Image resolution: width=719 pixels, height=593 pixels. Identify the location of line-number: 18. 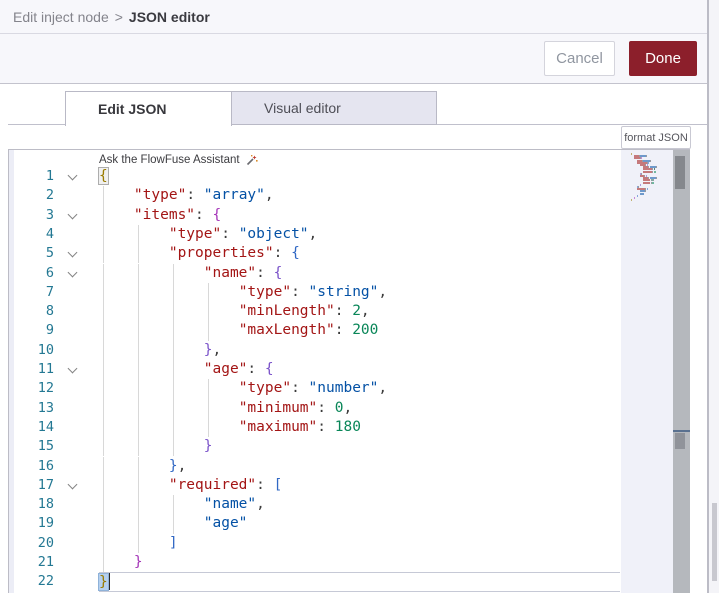
(39, 504).